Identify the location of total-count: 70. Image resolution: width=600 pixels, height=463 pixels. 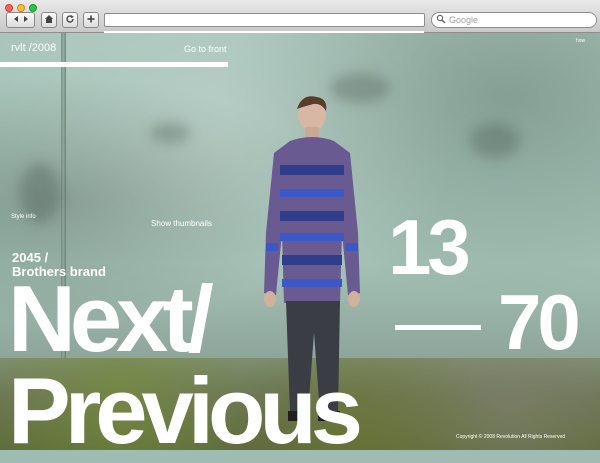
(539, 322).